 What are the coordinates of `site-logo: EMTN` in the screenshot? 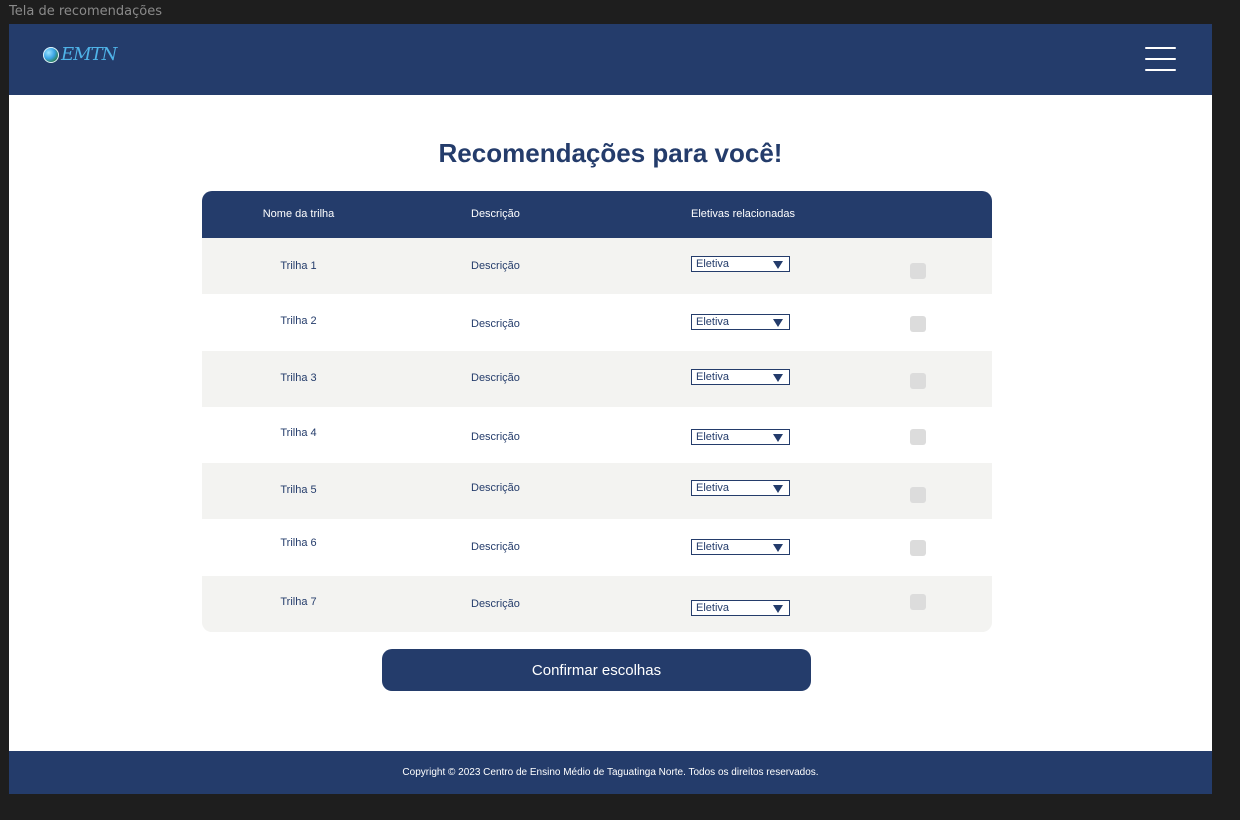 It's located at (80, 54).